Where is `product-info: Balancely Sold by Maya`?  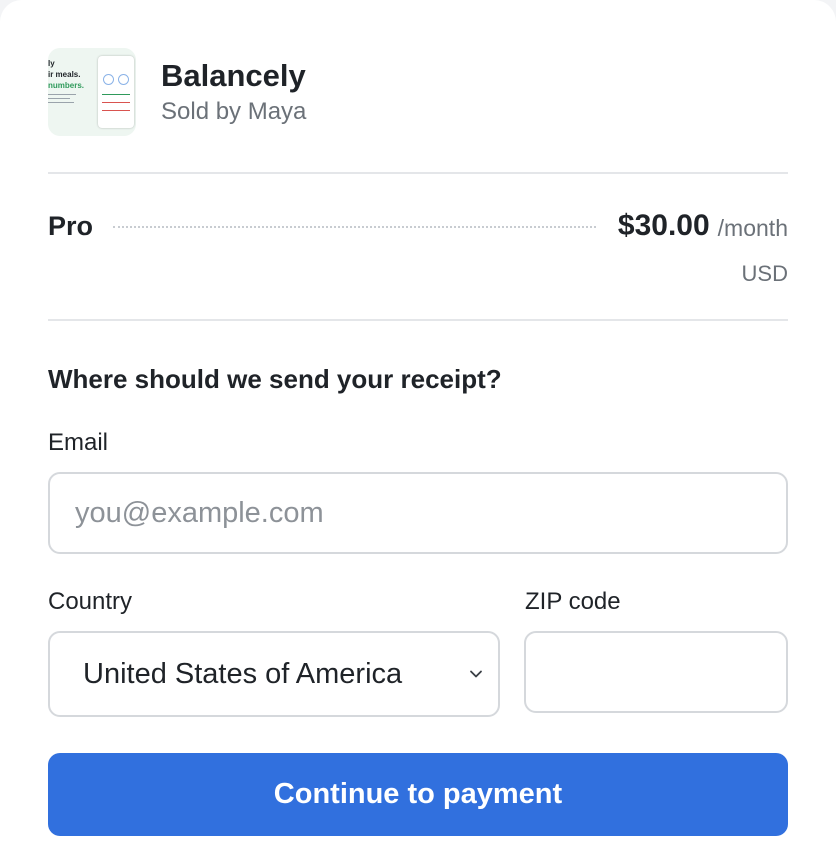
product-info: Balancely Sold by Maya is located at coordinates (233, 92).